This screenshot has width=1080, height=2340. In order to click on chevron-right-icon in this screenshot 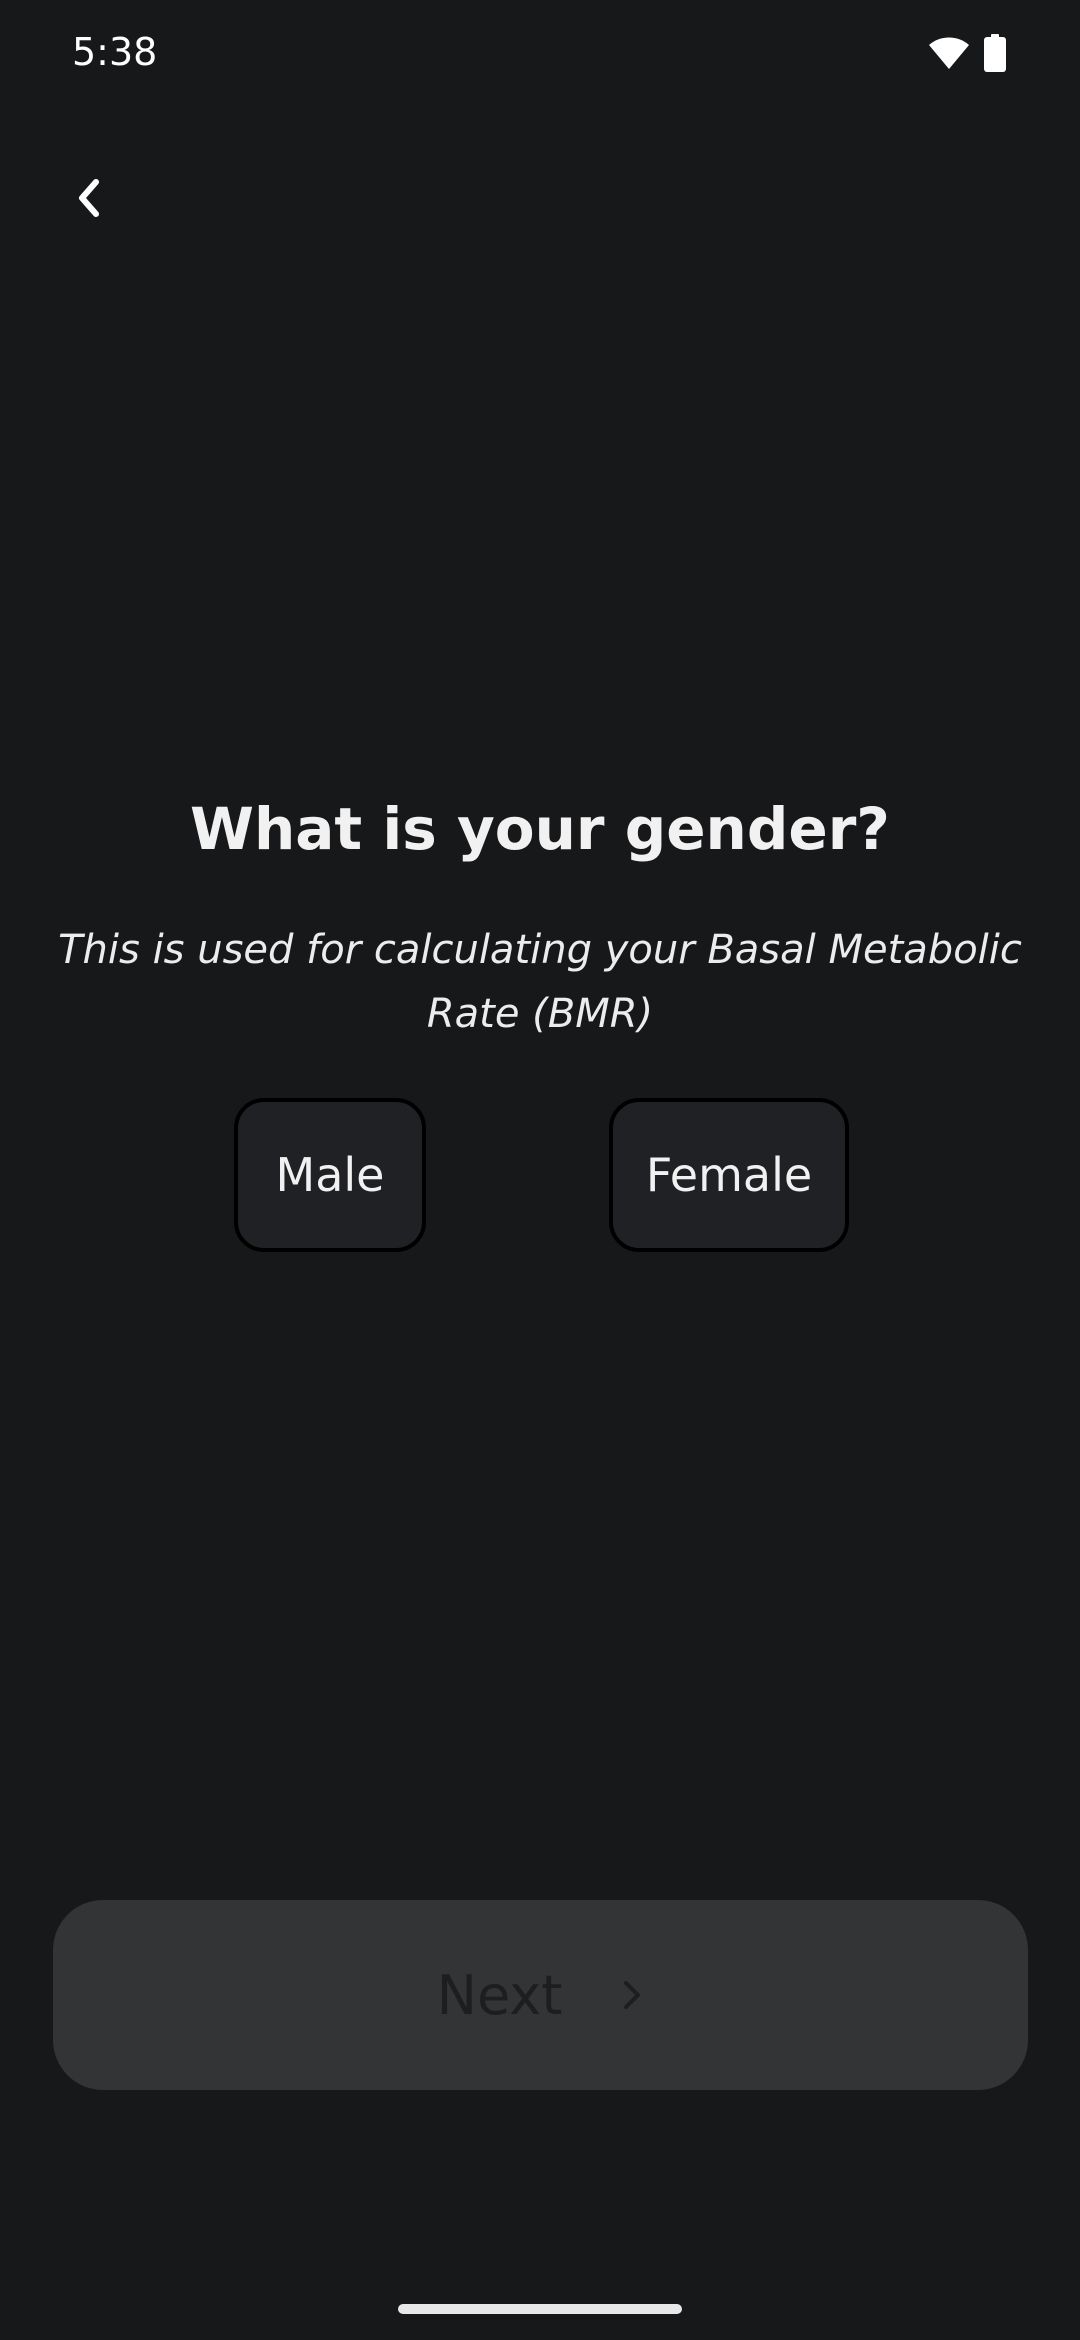, I will do `click(632, 1995)`.